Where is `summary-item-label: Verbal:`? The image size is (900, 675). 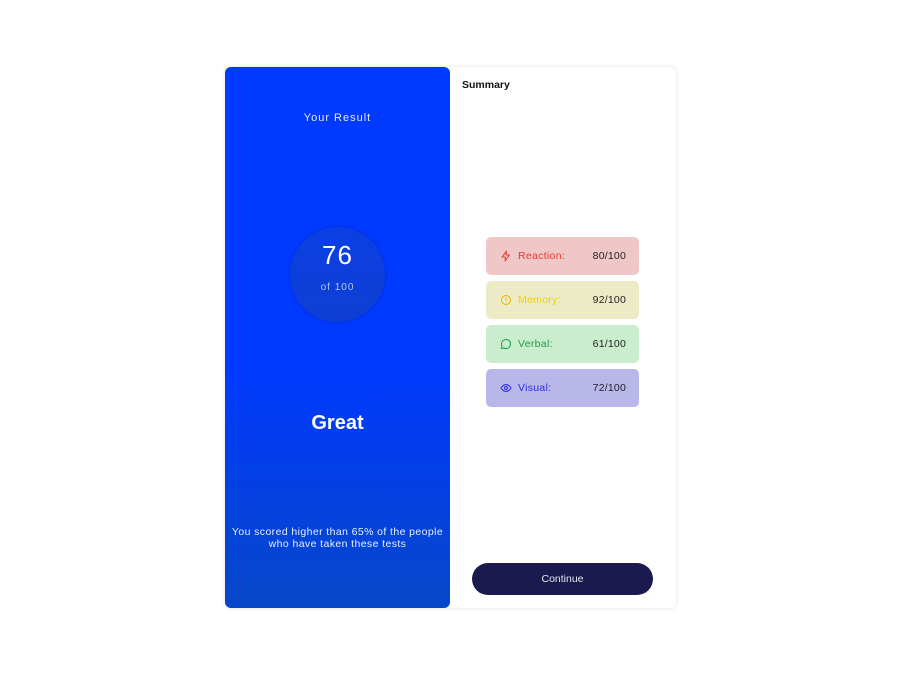
summary-item-label: Verbal: is located at coordinates (535, 344).